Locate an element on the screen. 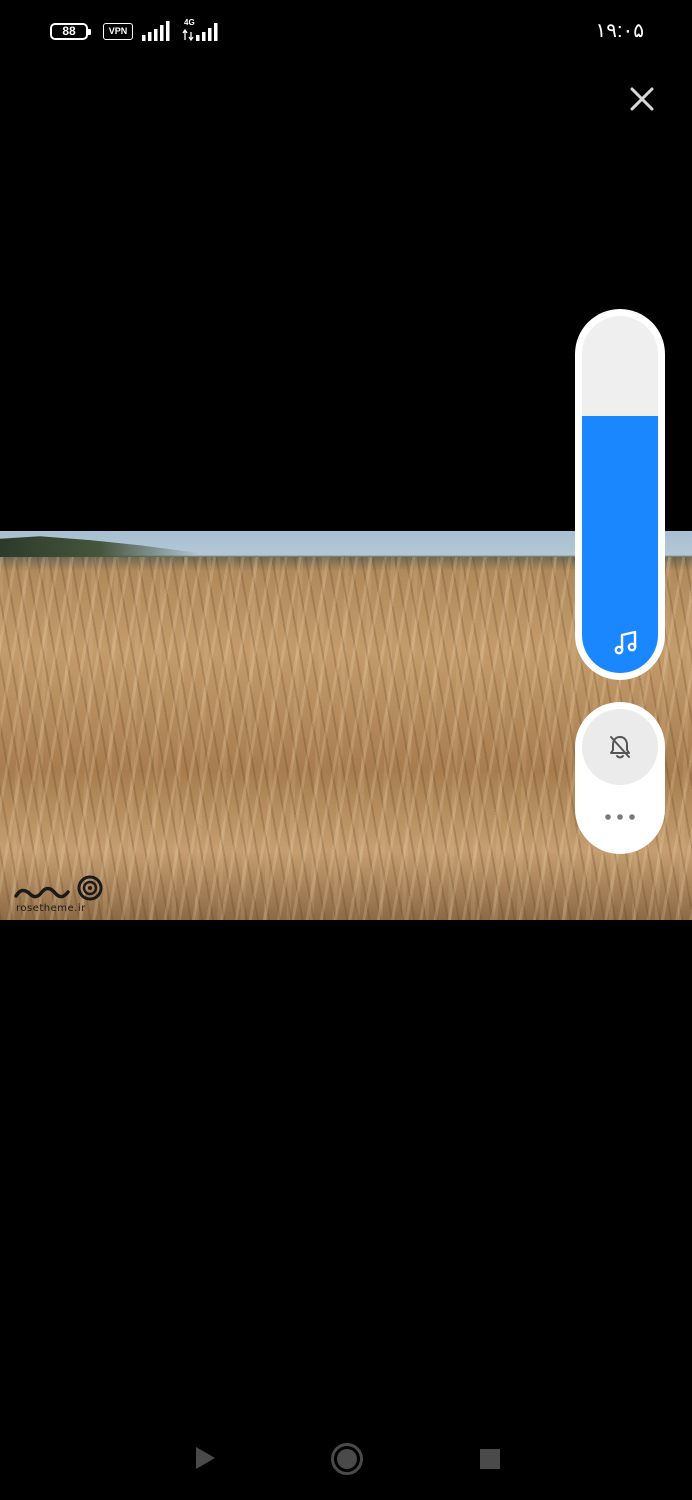  volume-controls-panel is located at coordinates (620, 778).